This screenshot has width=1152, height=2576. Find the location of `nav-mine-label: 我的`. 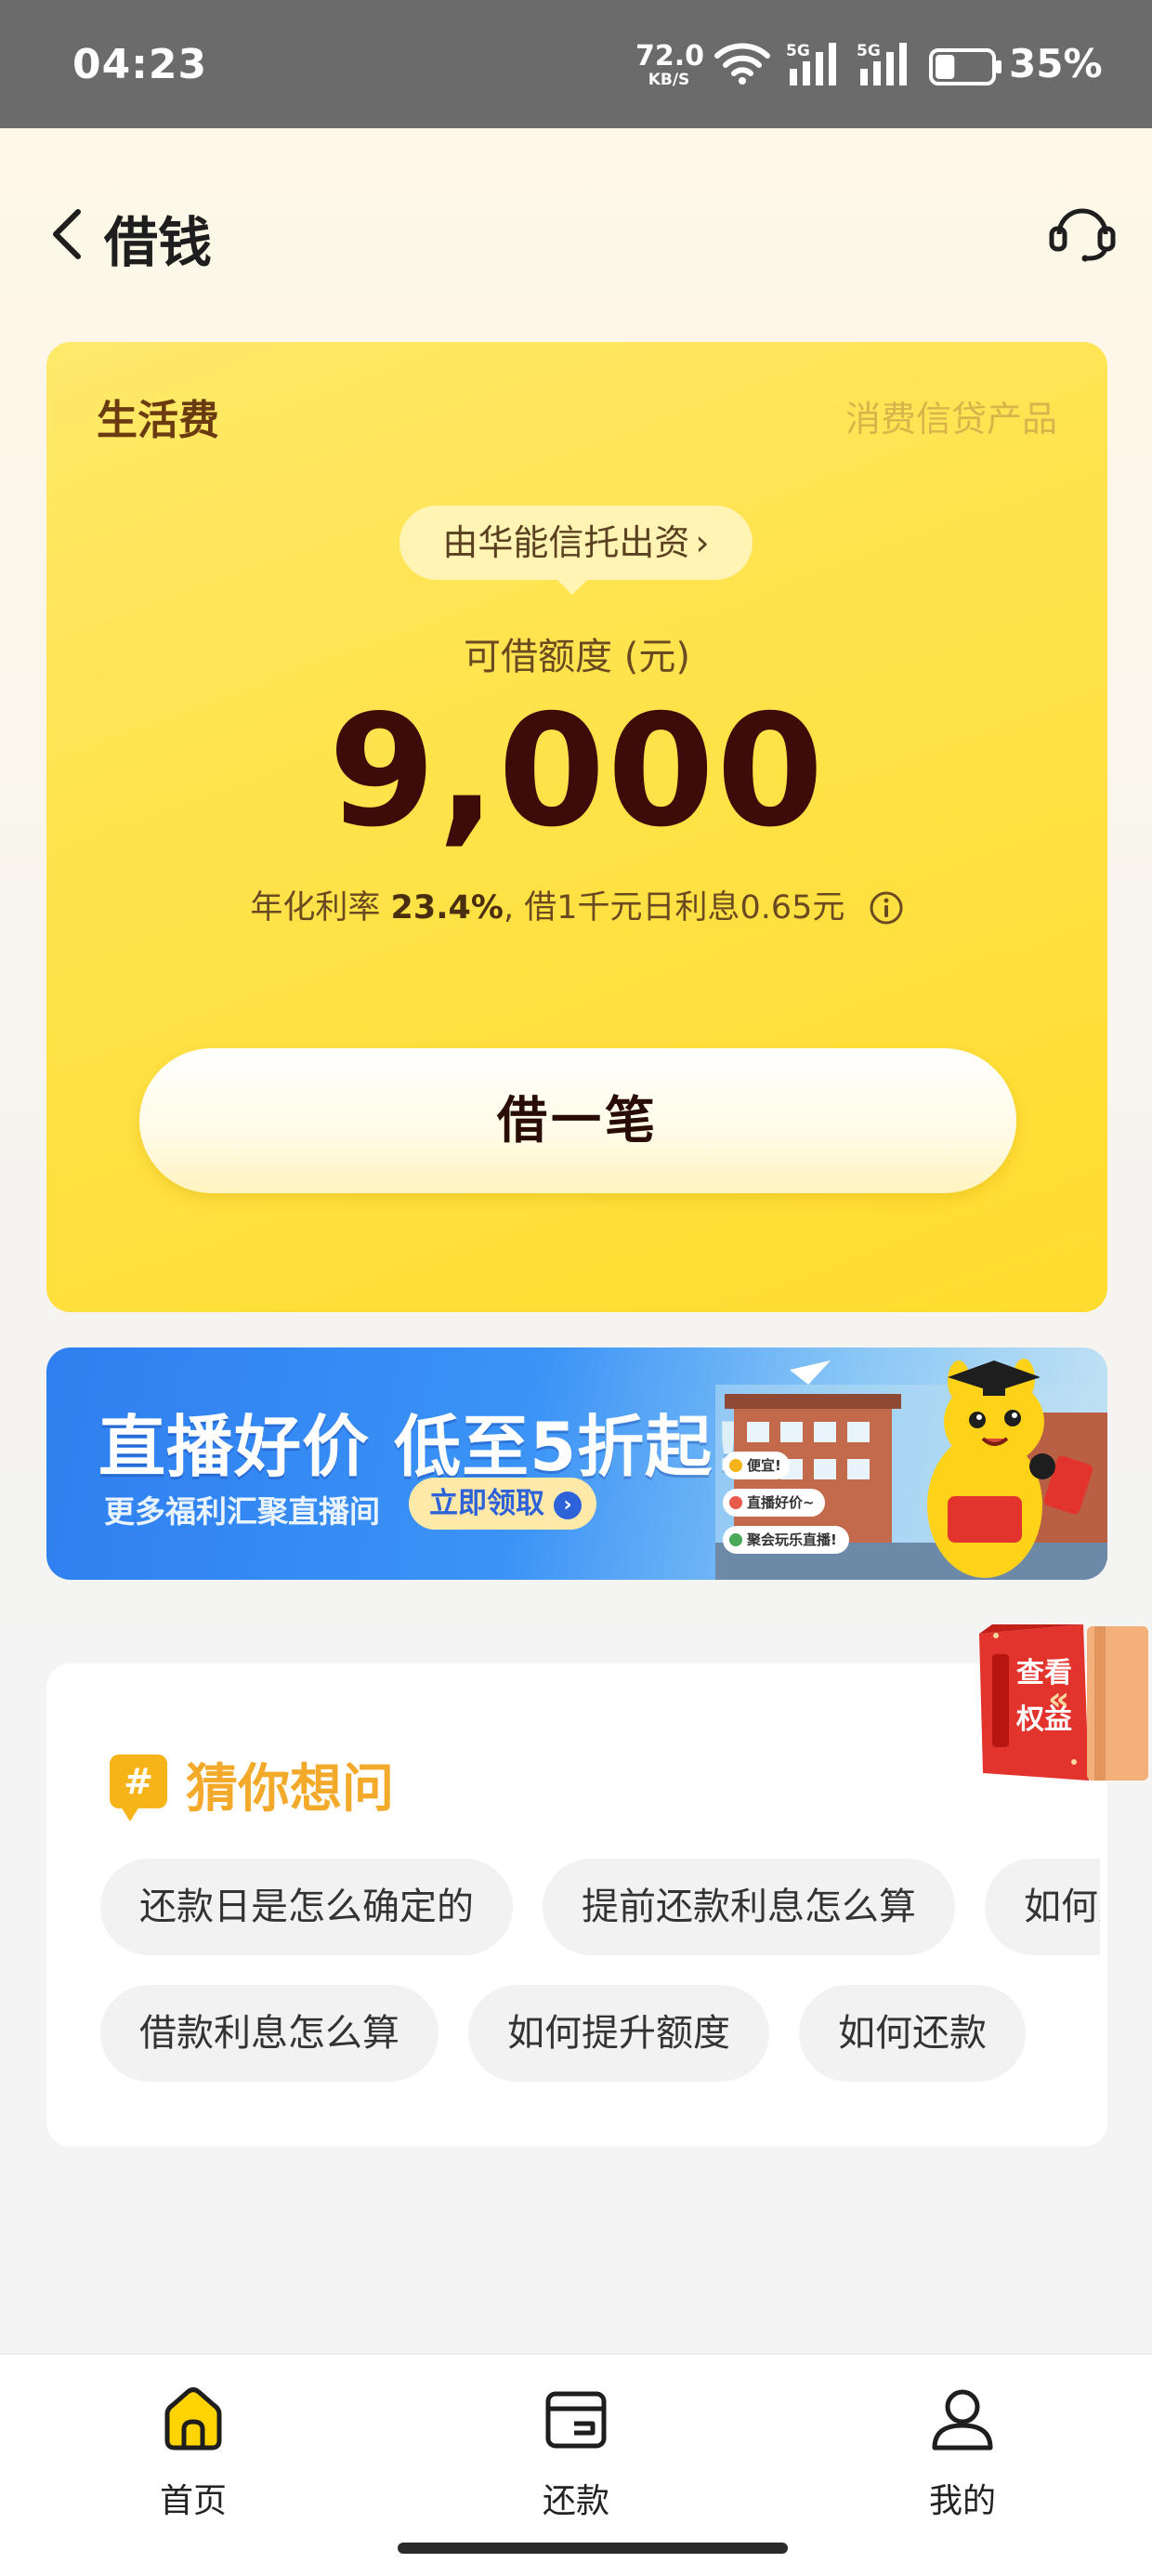

nav-mine-label: 我的 is located at coordinates (962, 2501).